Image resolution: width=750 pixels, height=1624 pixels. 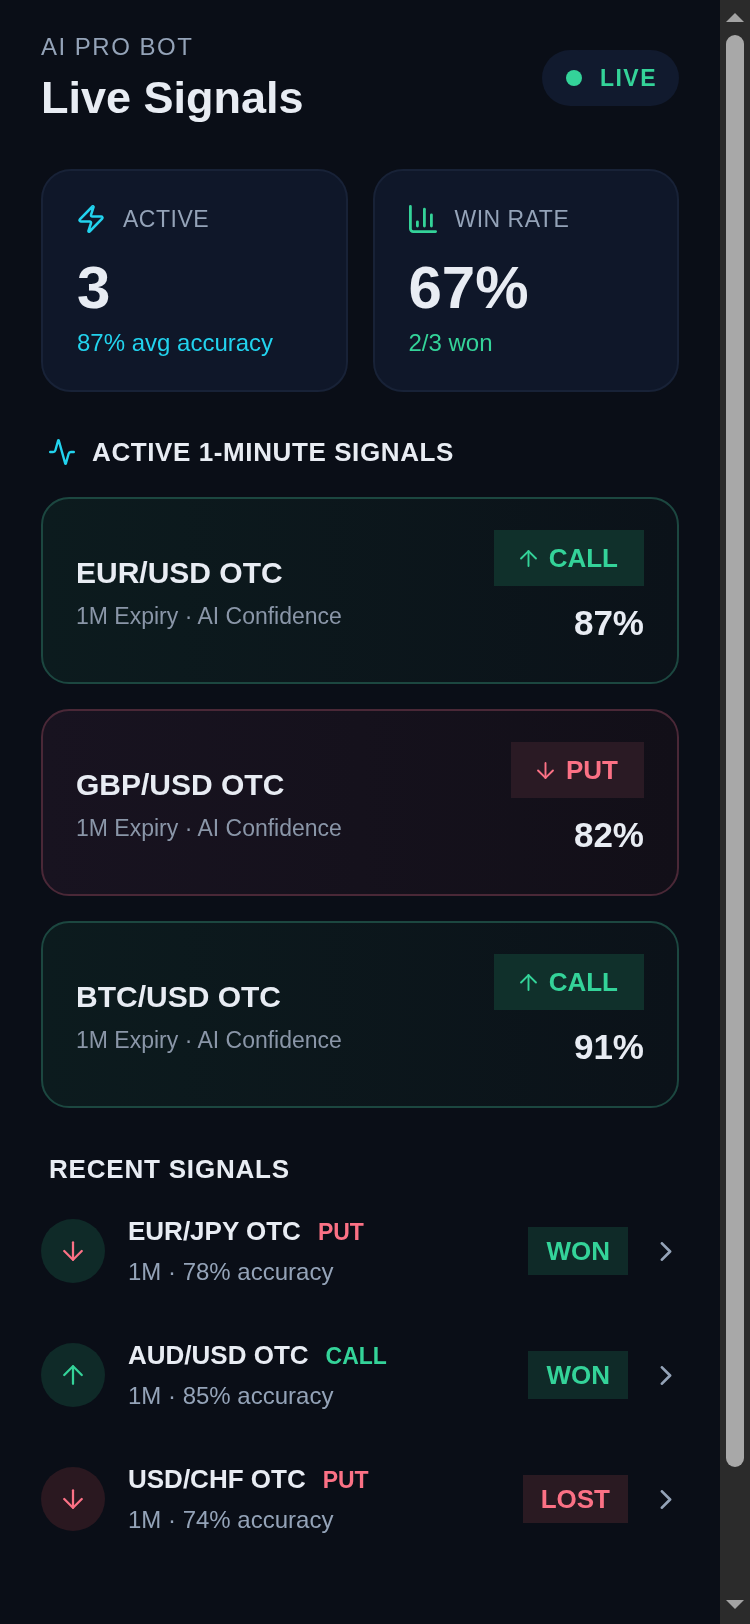 What do you see at coordinates (231, 1396) in the screenshot?
I see `signal-meta: 1M · 85% accuracy` at bounding box center [231, 1396].